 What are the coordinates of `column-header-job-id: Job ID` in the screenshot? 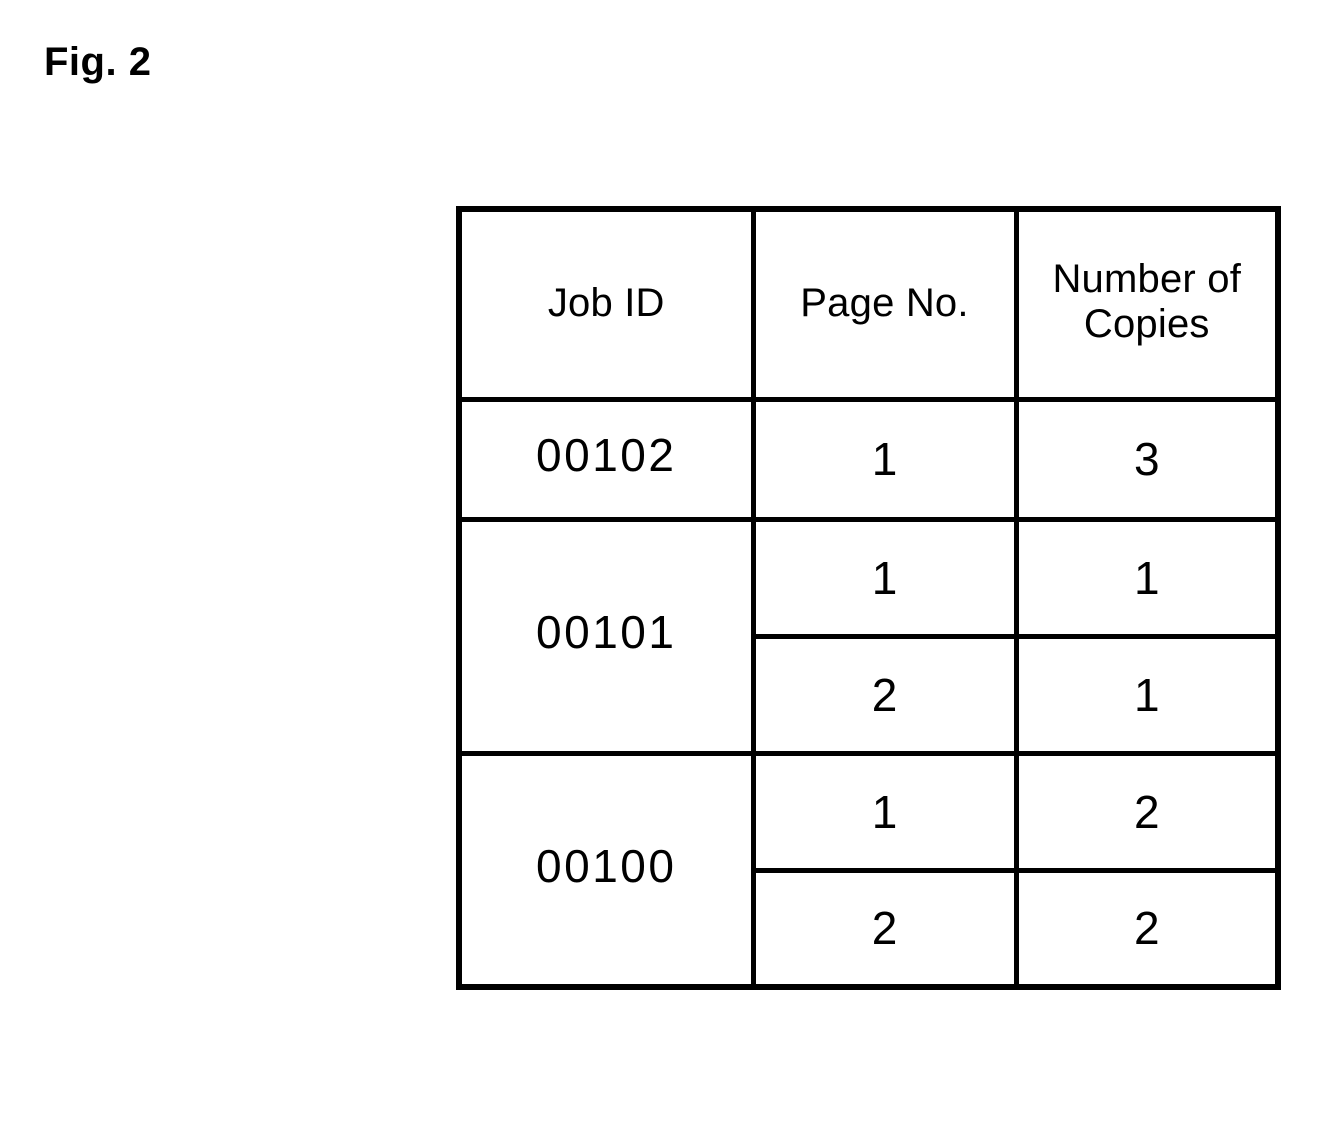 It's located at (607, 305).